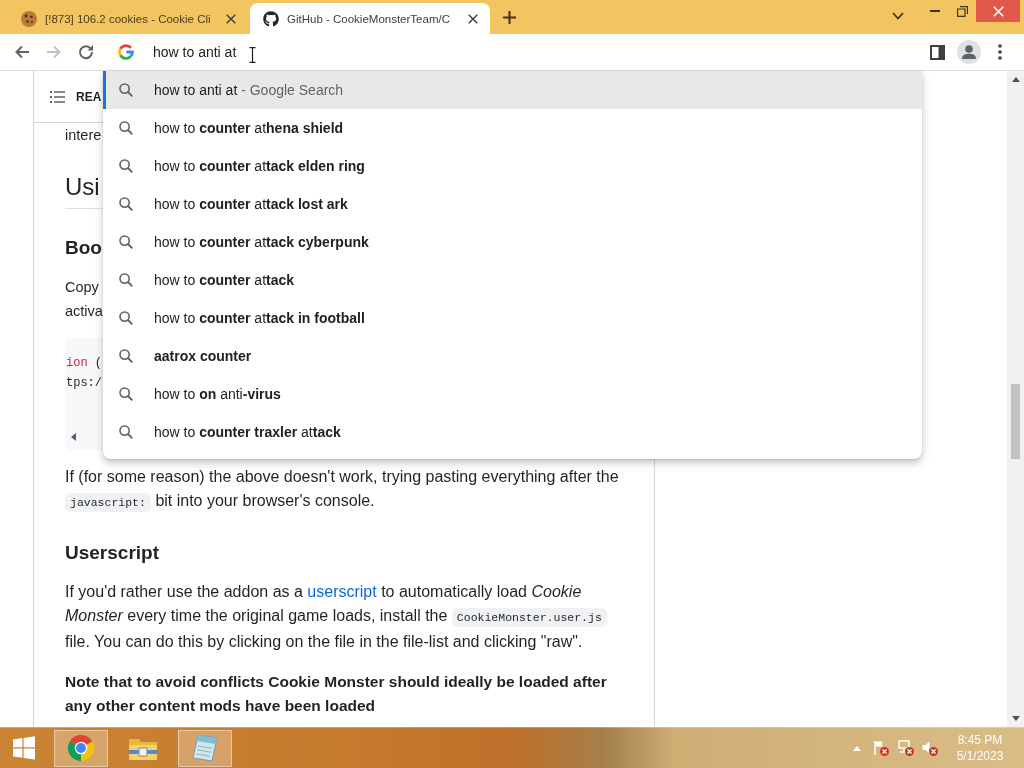 The width and height of the screenshot is (1024, 768). I want to click on taskbar-app-button, so click(81, 748).